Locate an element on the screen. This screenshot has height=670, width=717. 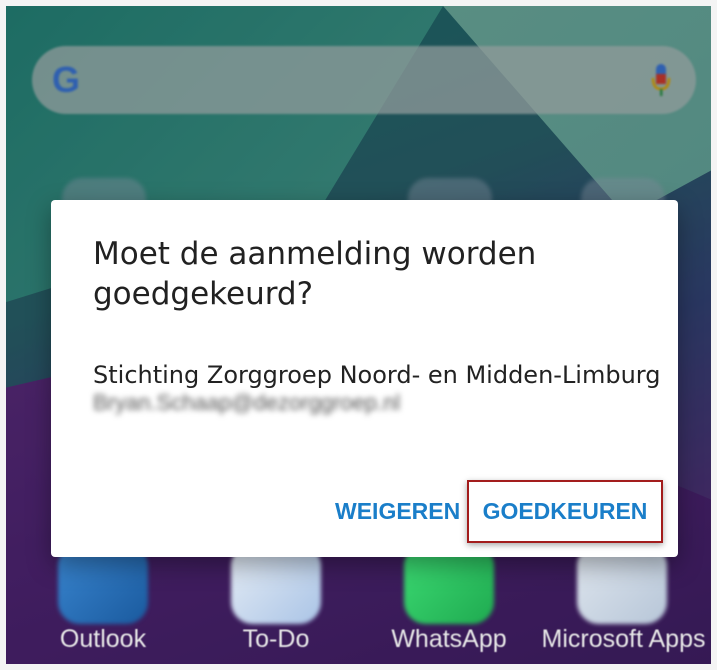
dialog-title: Moet de aanmelding worden goedgekeurd? is located at coordinates (315, 274).